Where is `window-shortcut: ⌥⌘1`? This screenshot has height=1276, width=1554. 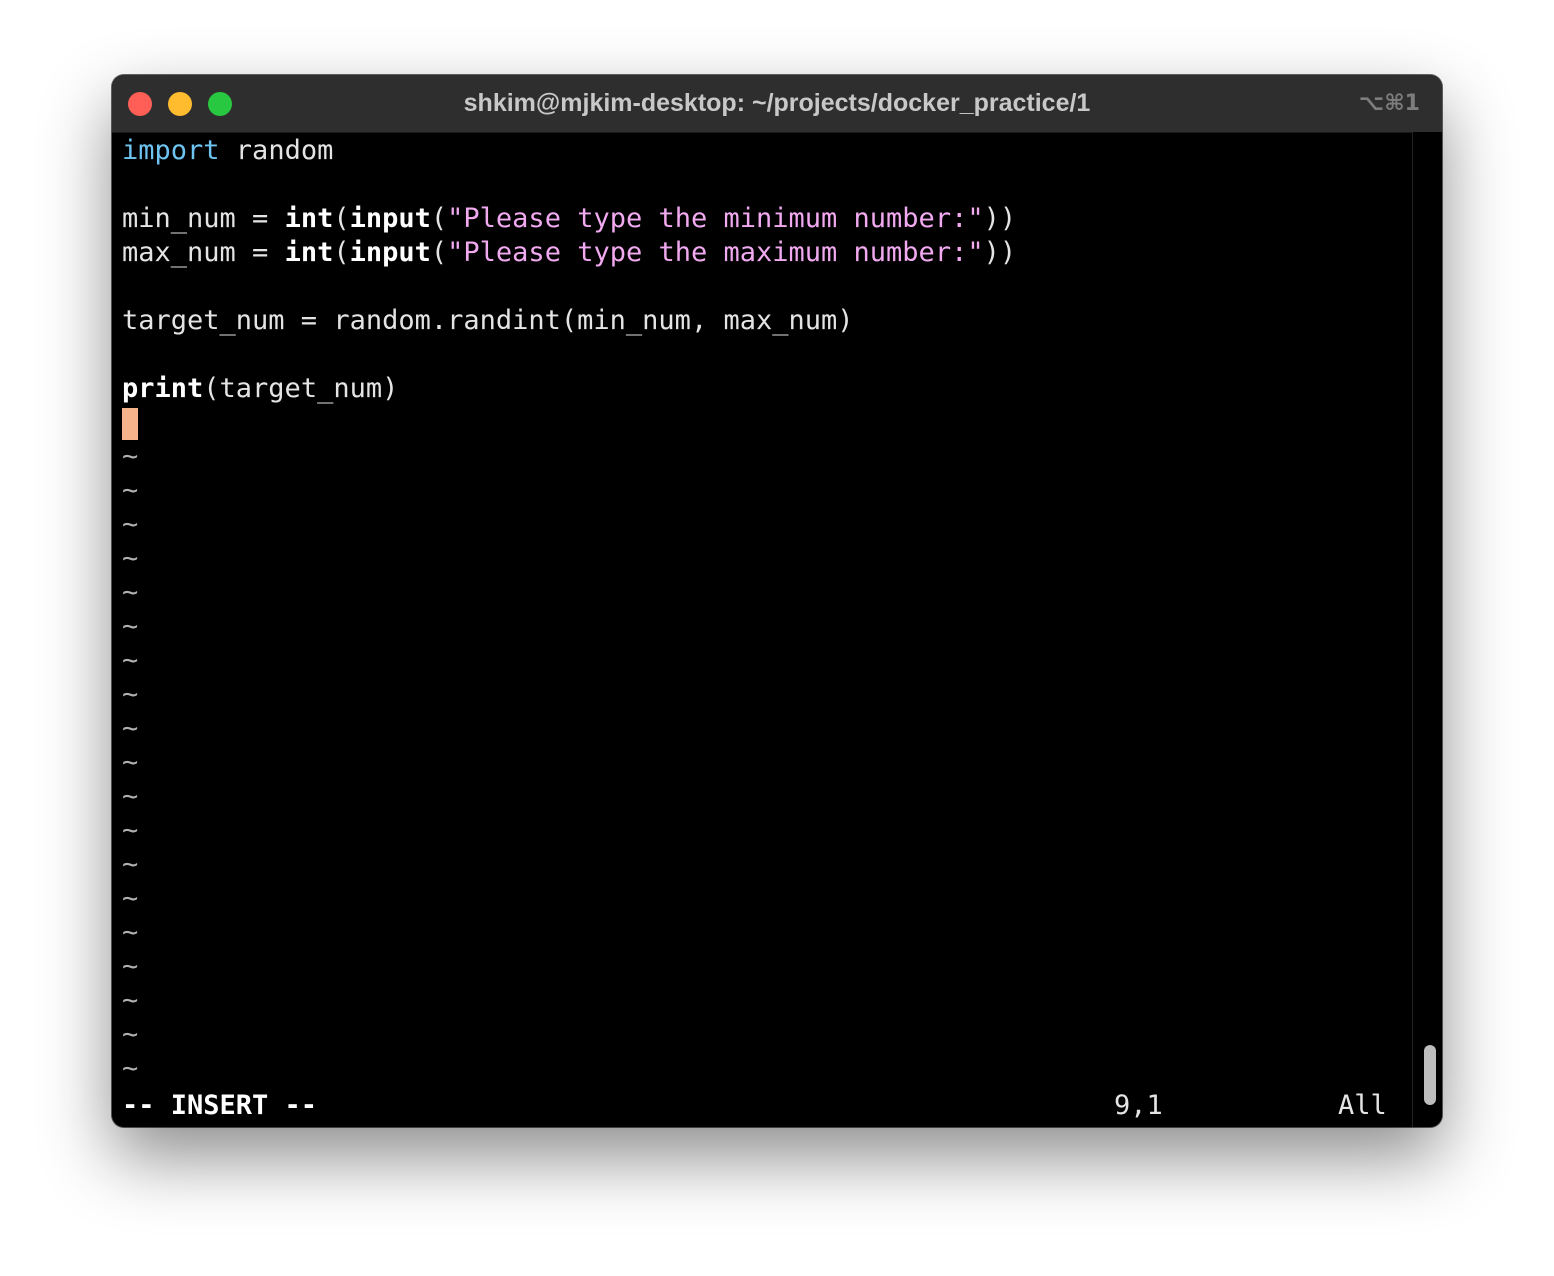
window-shortcut: ⌥⌘1 is located at coordinates (1389, 103).